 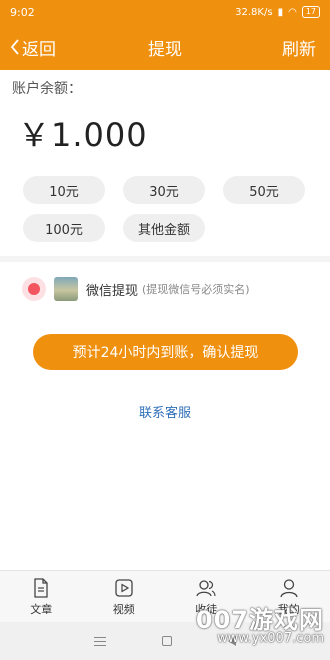 I want to click on top-nav-bar: 返回 提现 刷新, so click(x=165, y=47).